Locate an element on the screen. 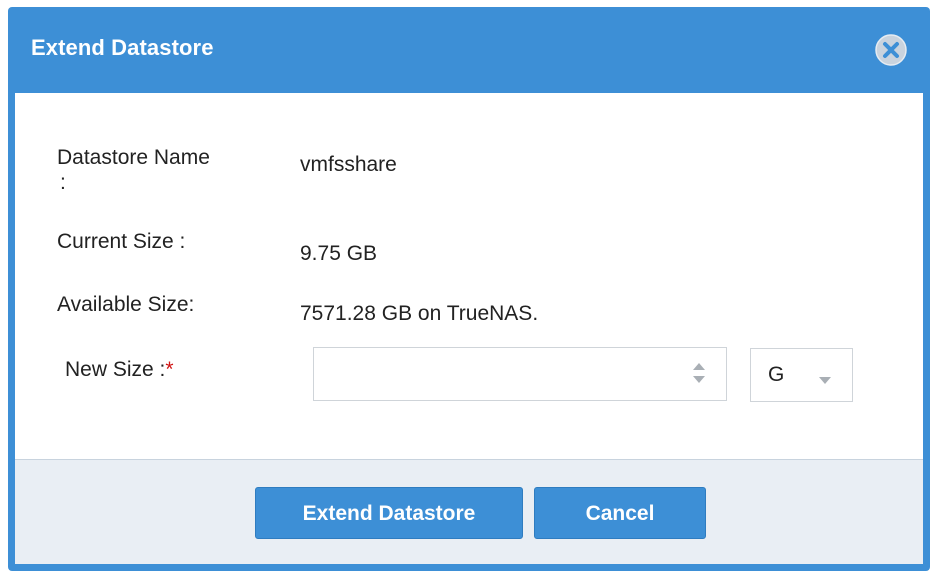 Image resolution: width=939 pixels, height=579 pixels. current-size-value: 9.75 GB is located at coordinates (339, 253).